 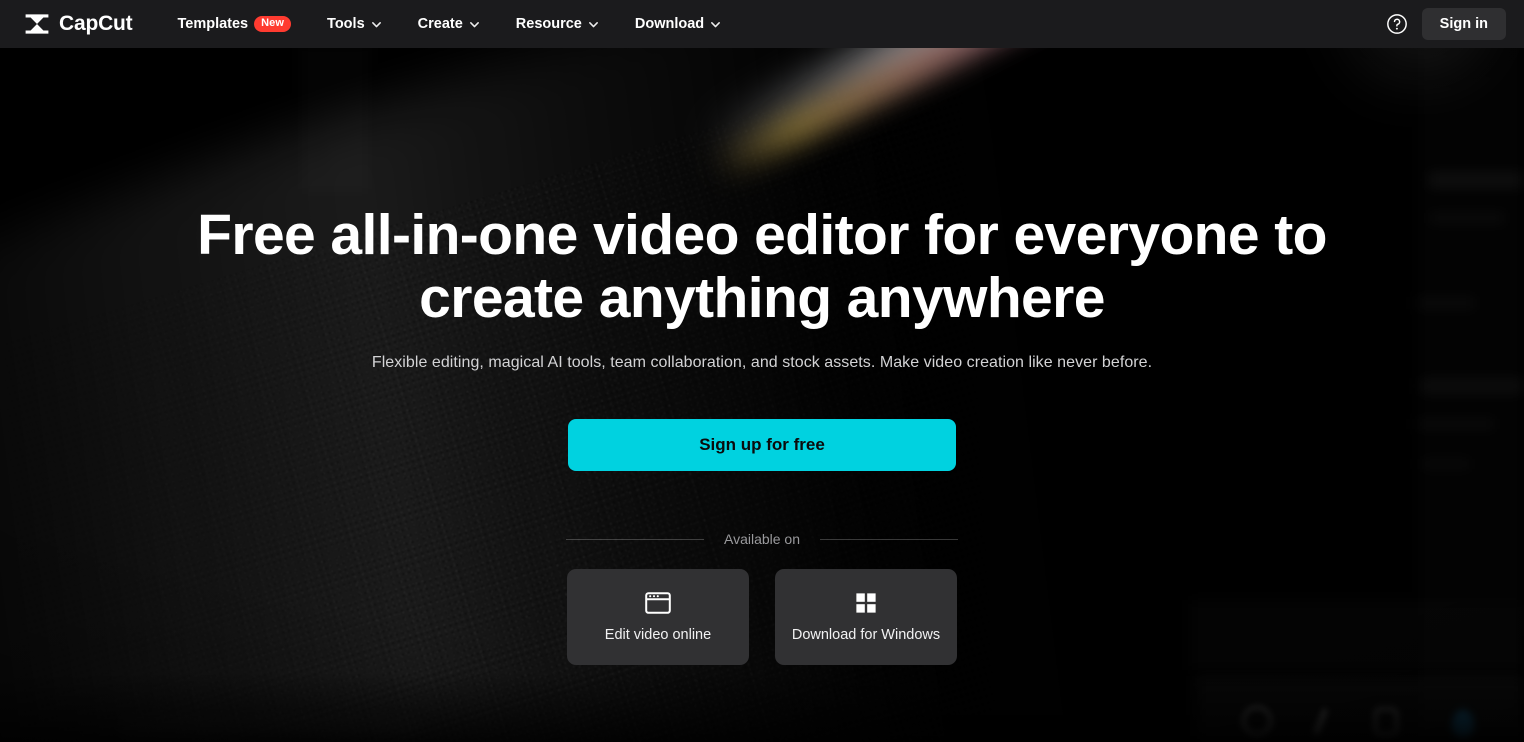 I want to click on nav-item-download: Download, so click(x=678, y=24).